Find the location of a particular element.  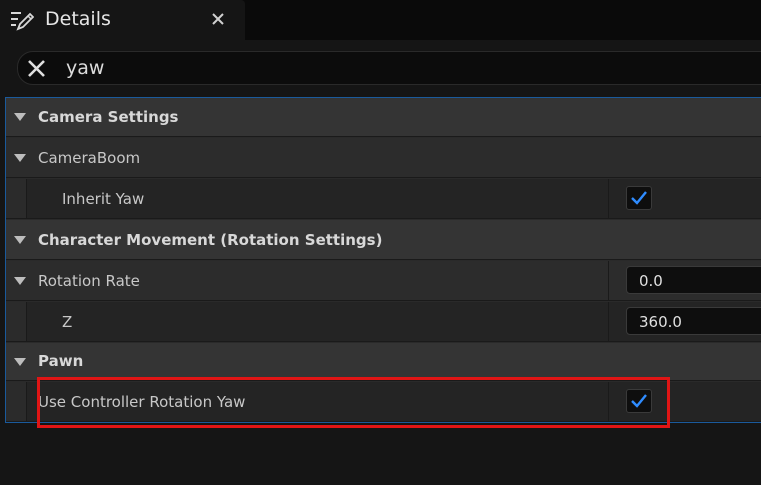

tab-title: Details is located at coordinates (78, 19).